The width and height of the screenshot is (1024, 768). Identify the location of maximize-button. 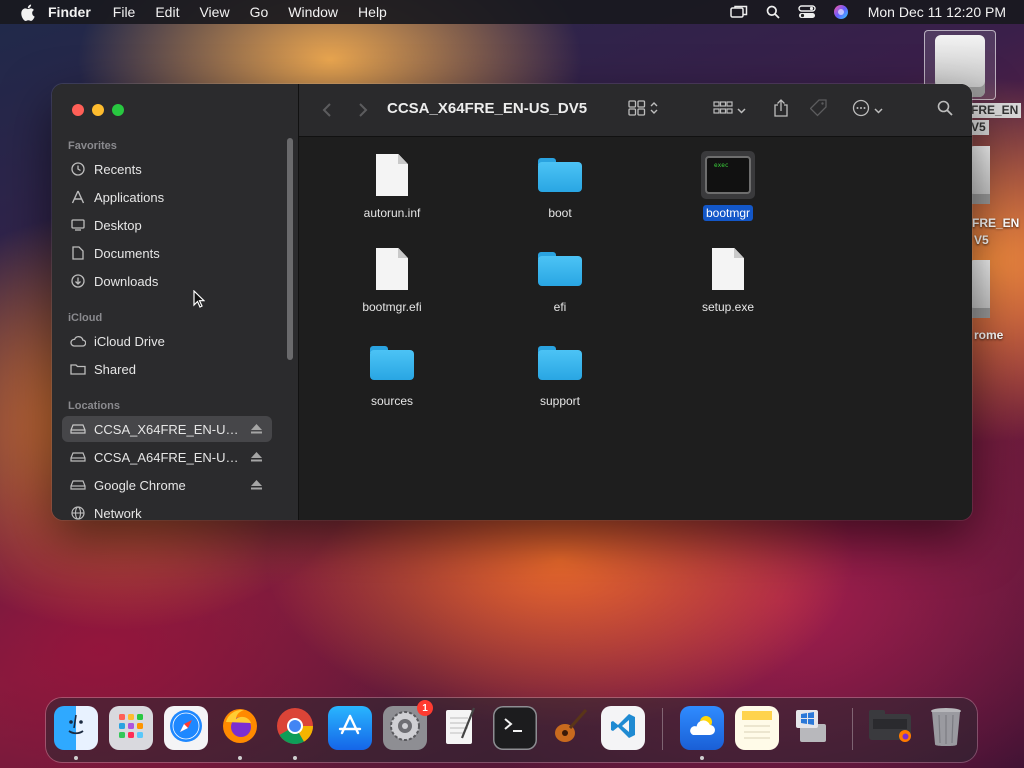
(118, 110).